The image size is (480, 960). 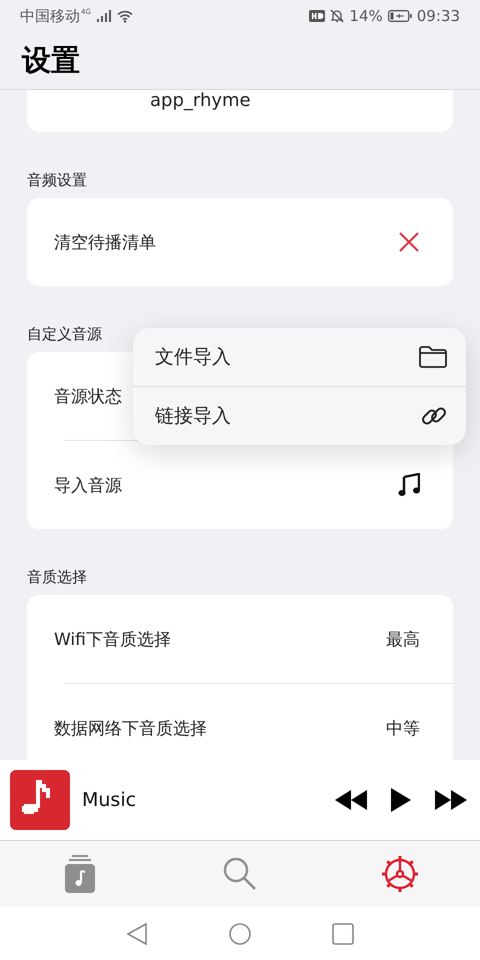 I want to click on close-icon, so click(x=409, y=242).